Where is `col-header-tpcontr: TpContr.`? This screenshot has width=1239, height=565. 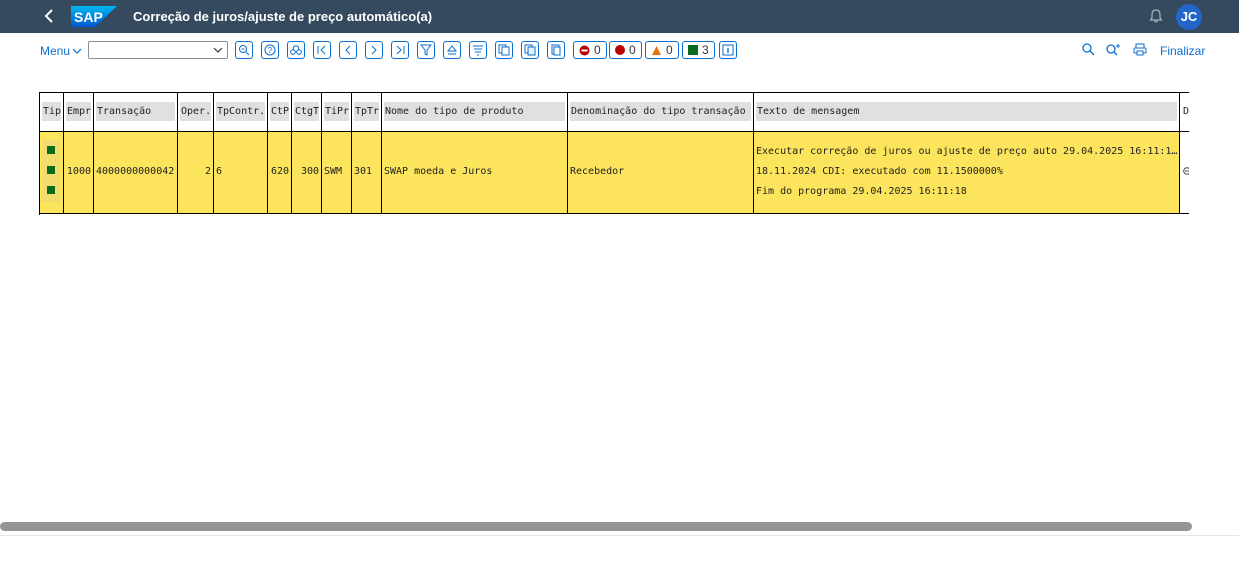 col-header-tpcontr: TpContr. is located at coordinates (241, 112).